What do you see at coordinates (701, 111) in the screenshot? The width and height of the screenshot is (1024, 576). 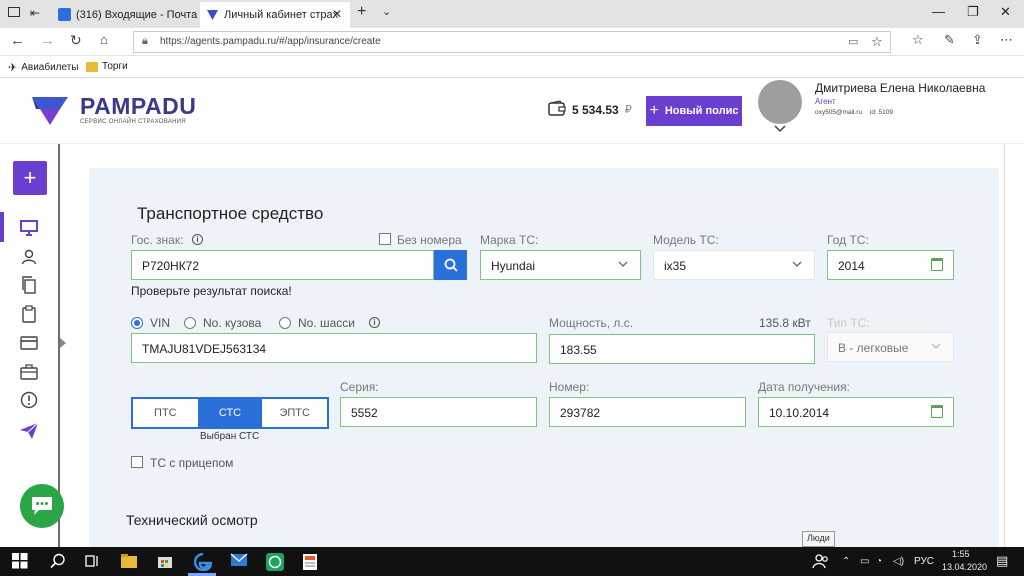 I see `new-policy-label: Новый полис` at bounding box center [701, 111].